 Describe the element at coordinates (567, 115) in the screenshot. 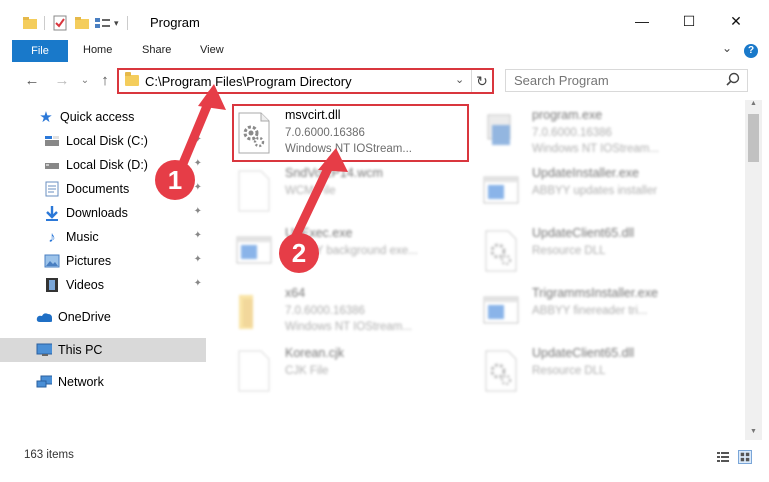

I see `file-name: program.exe` at that location.